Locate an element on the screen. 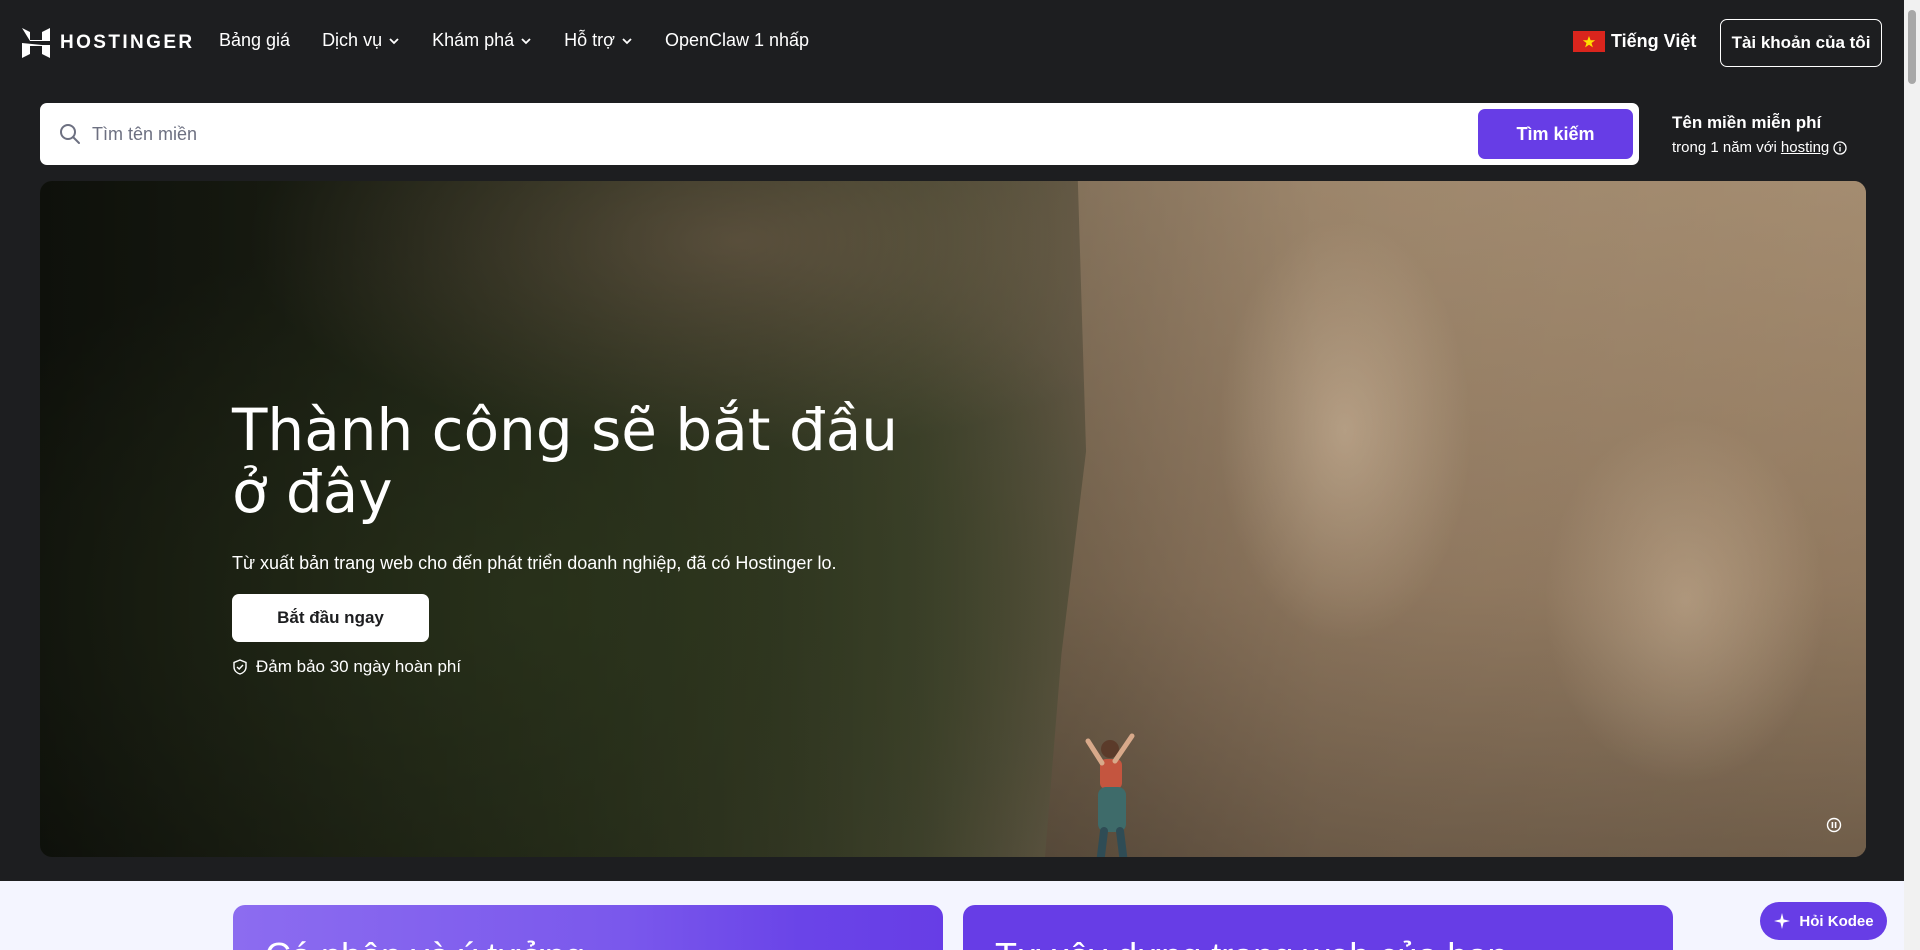 This screenshot has height=950, width=1920. ask-kodee-label: Hỏi Kodee is located at coordinates (1836, 921).